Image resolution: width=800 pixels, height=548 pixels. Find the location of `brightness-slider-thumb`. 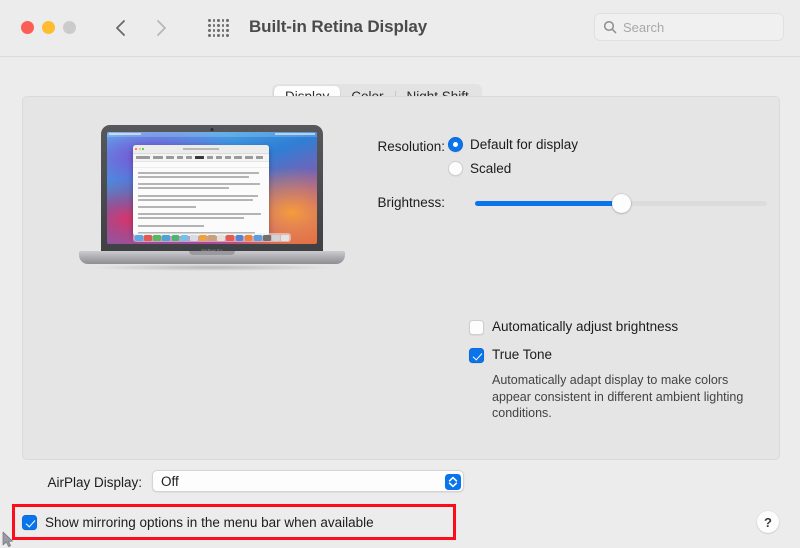

brightness-slider-thumb is located at coordinates (621, 203).